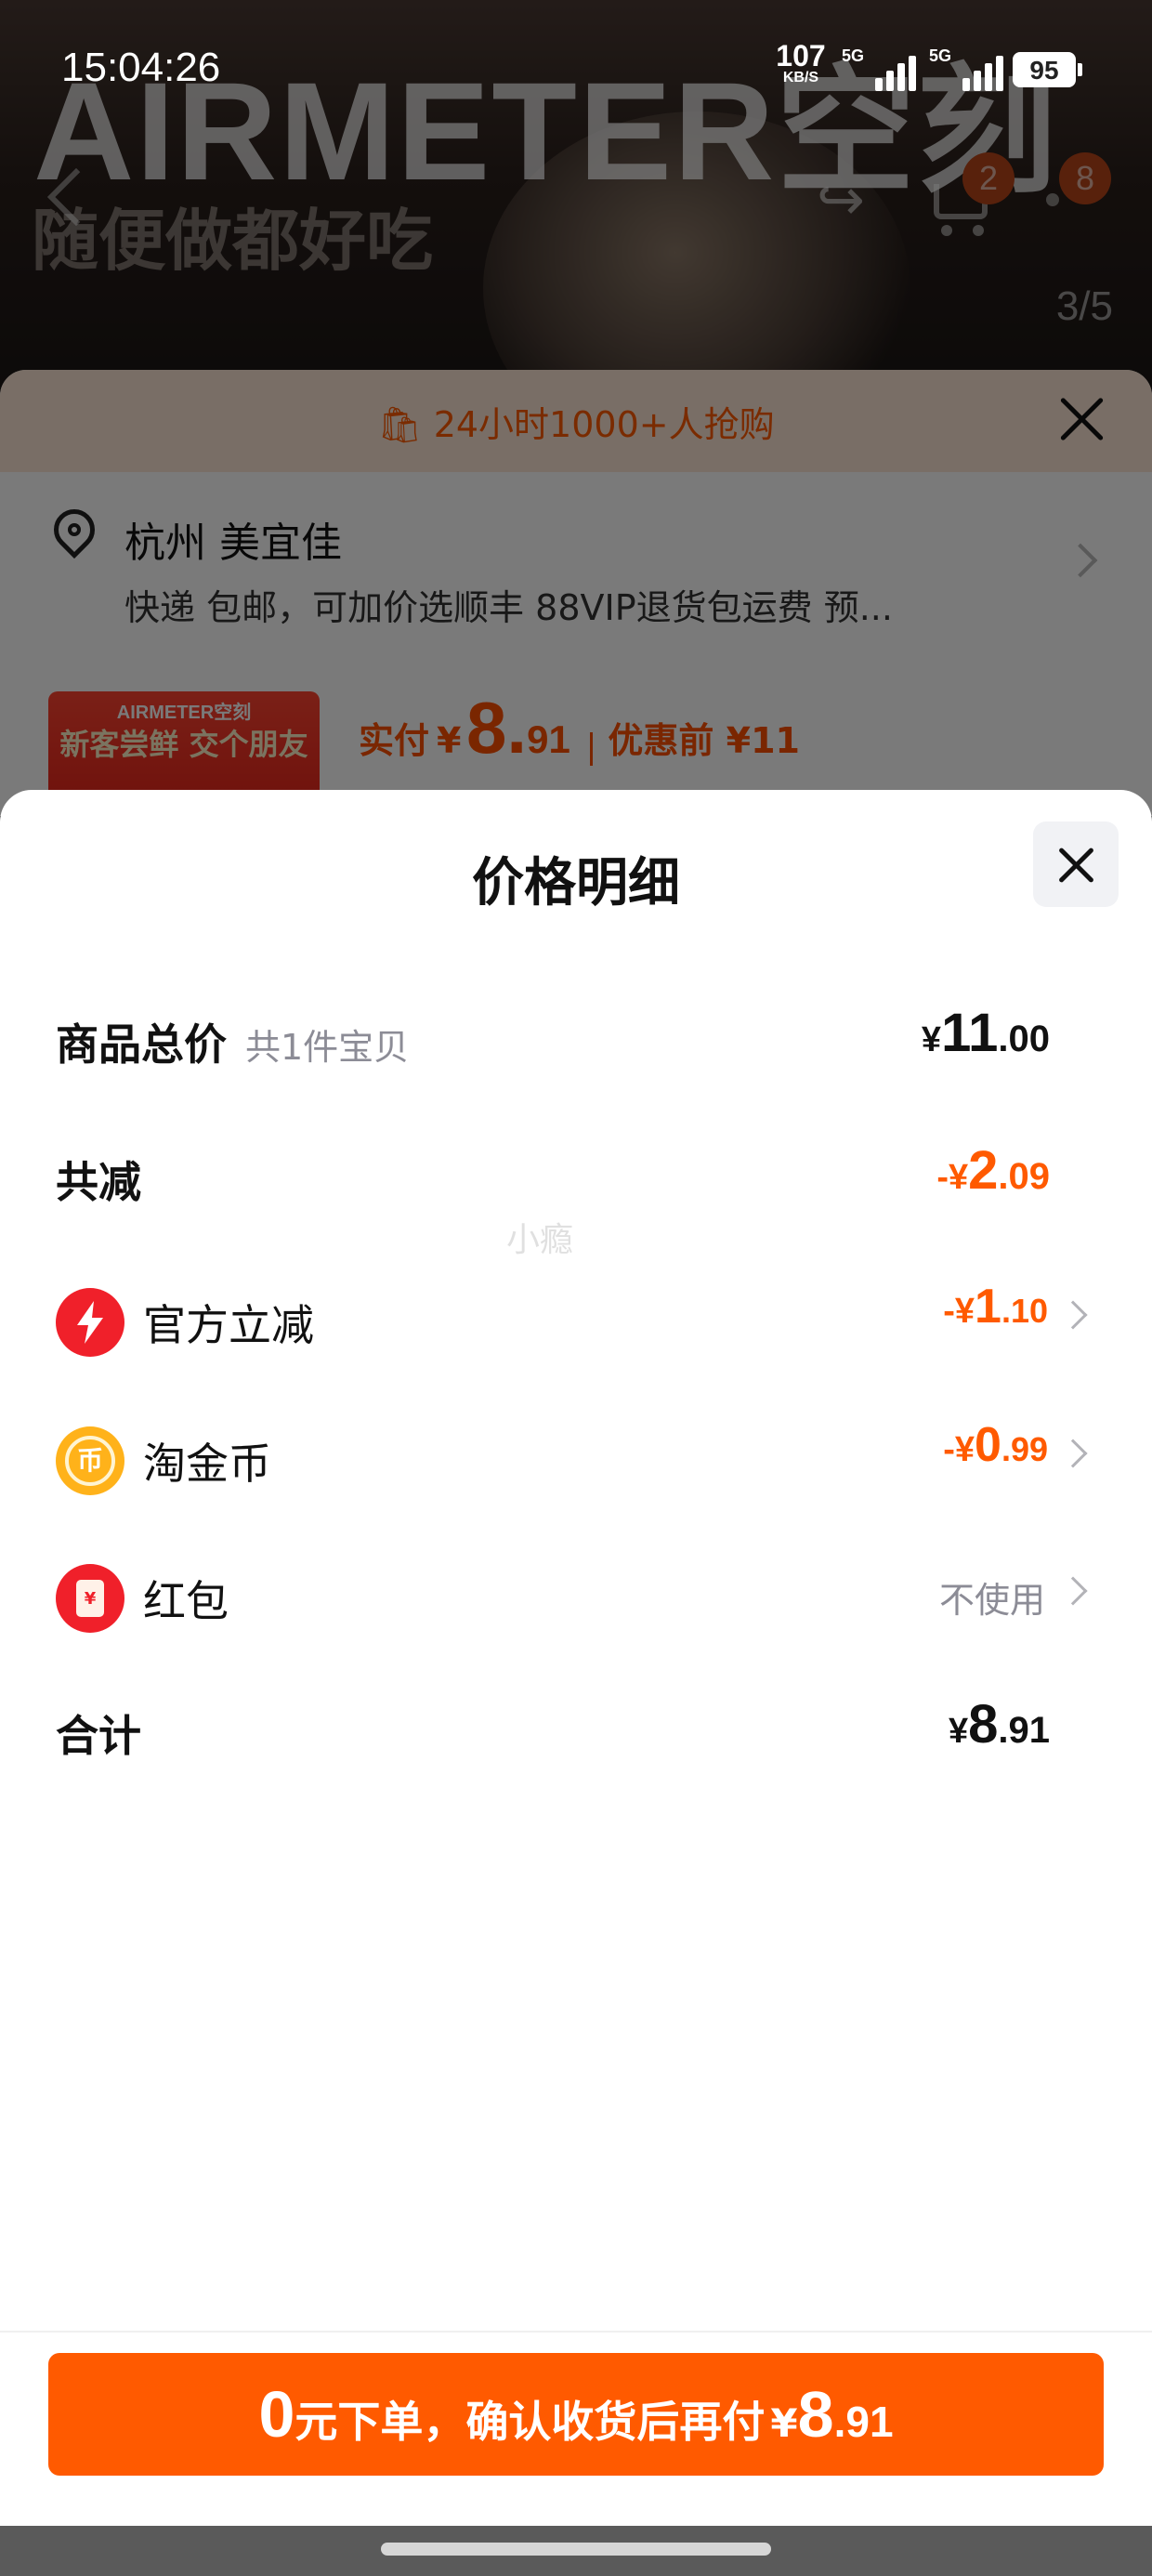  I want to click on official-discount-amount: -¥1.10, so click(996, 1307).